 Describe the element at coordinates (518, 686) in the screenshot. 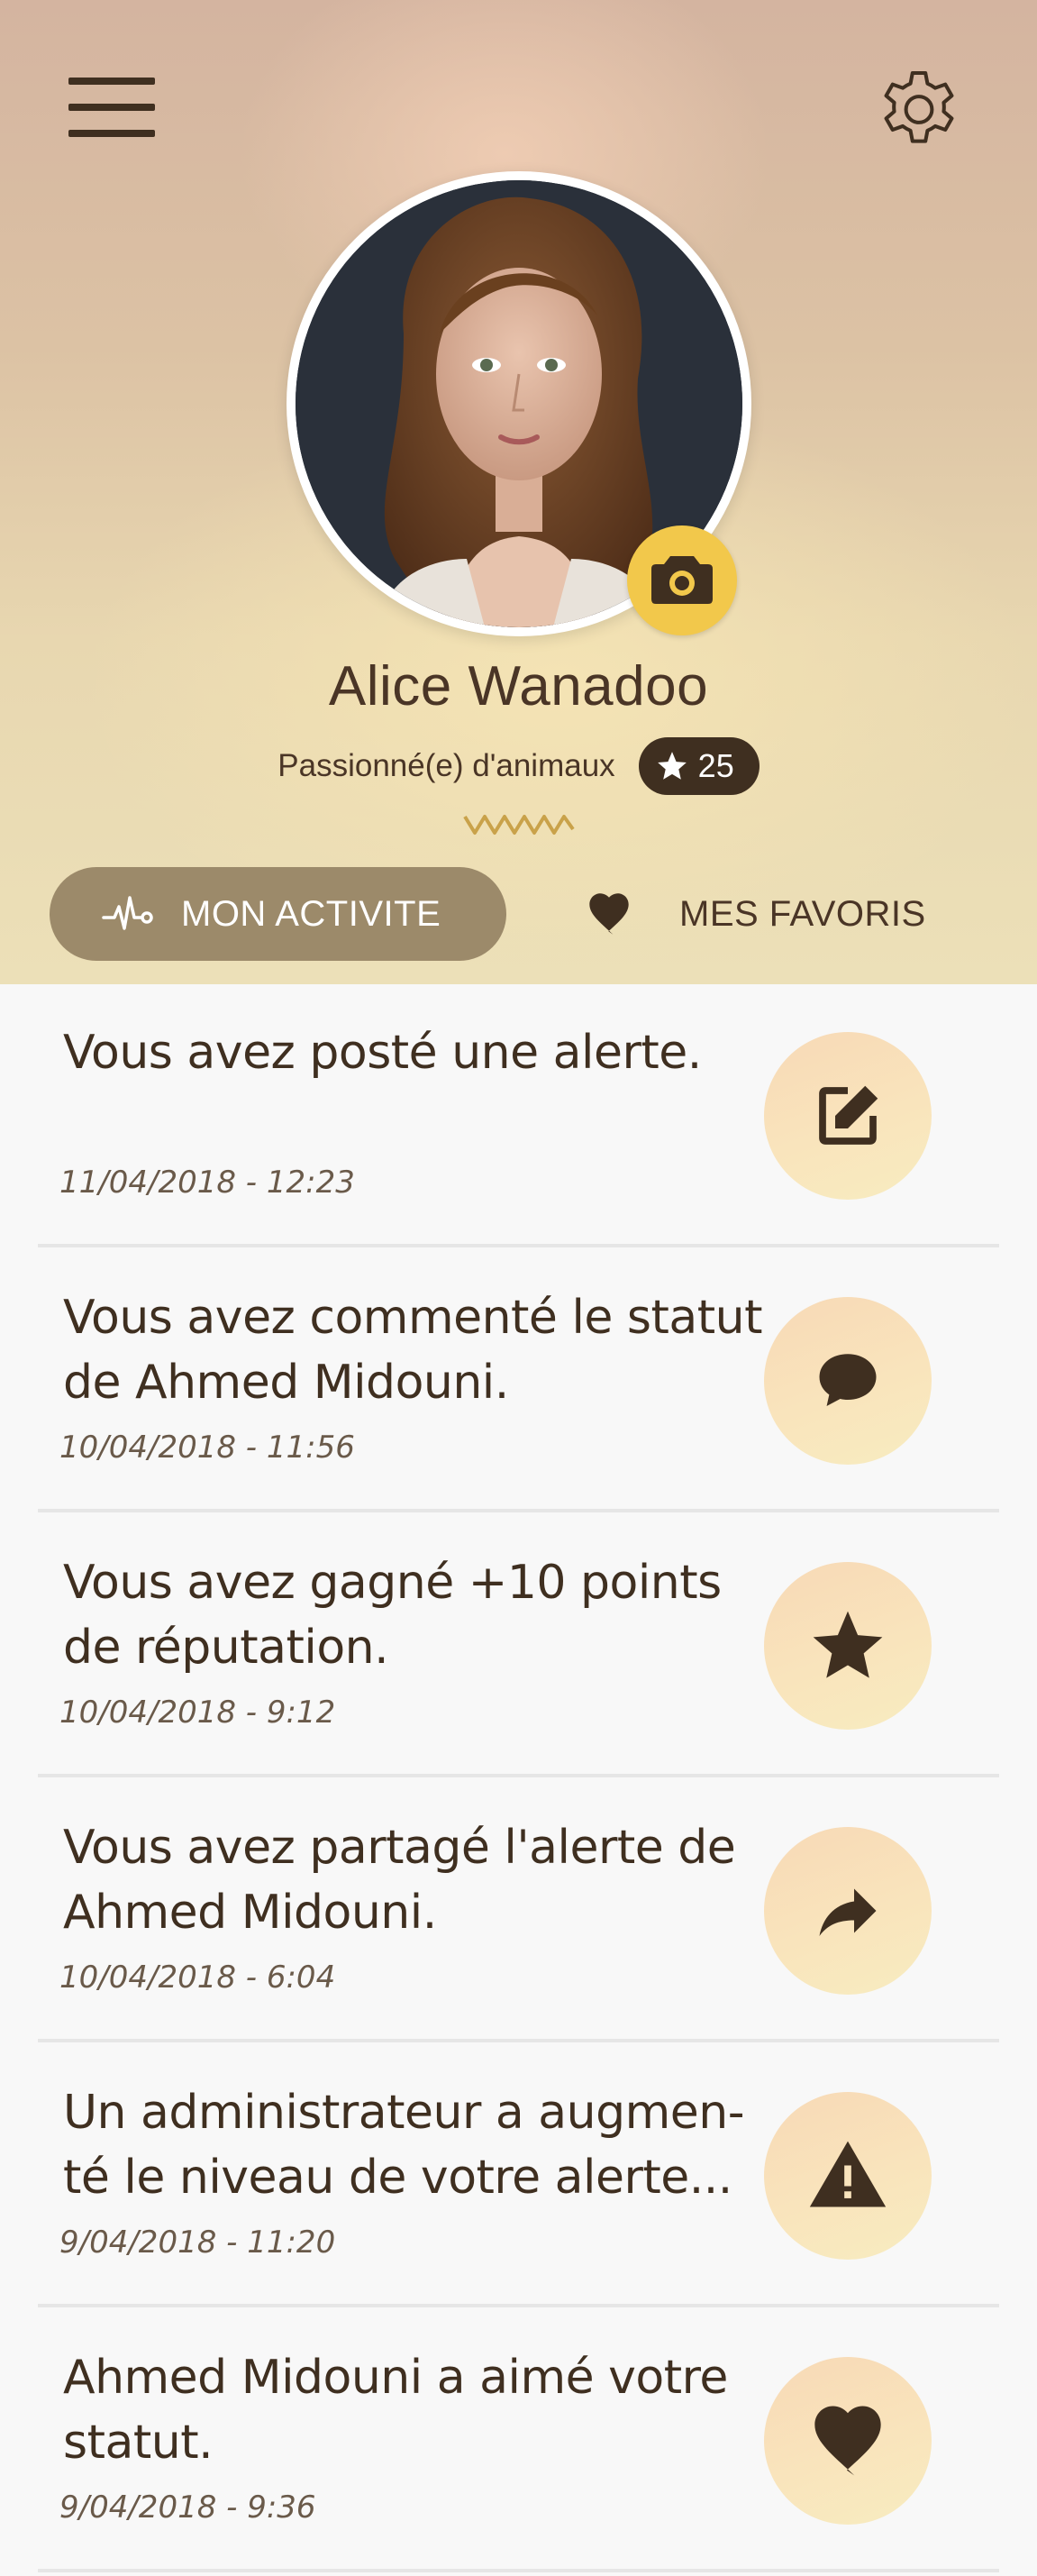

I see `profile-name: Alice Wanadoo` at that location.